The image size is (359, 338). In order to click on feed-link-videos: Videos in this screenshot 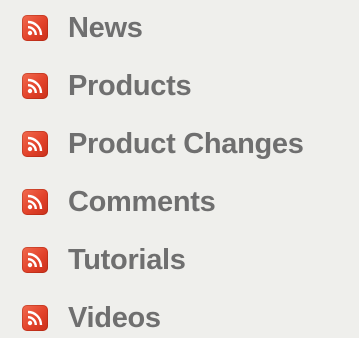, I will do `click(91, 318)`.